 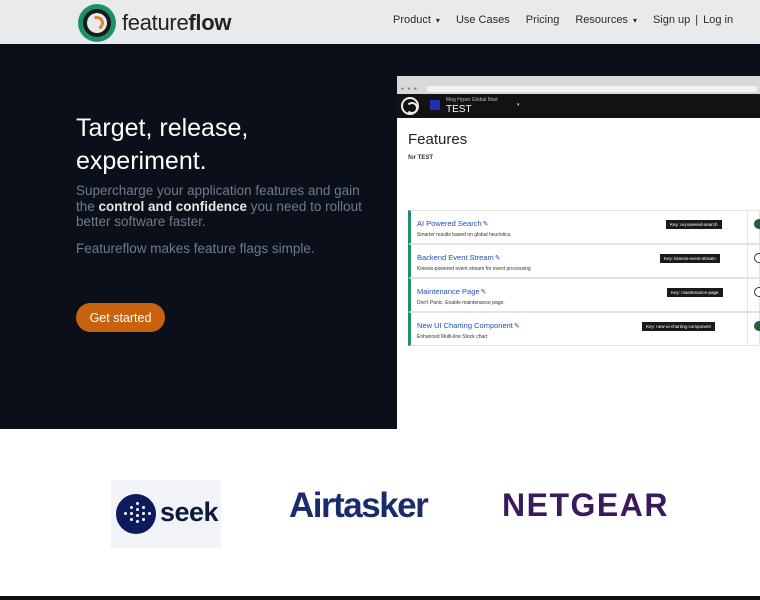 What do you see at coordinates (578, 106) in the screenshot?
I see `app-header: Meg Hyper Global Mart TEST ▾` at bounding box center [578, 106].